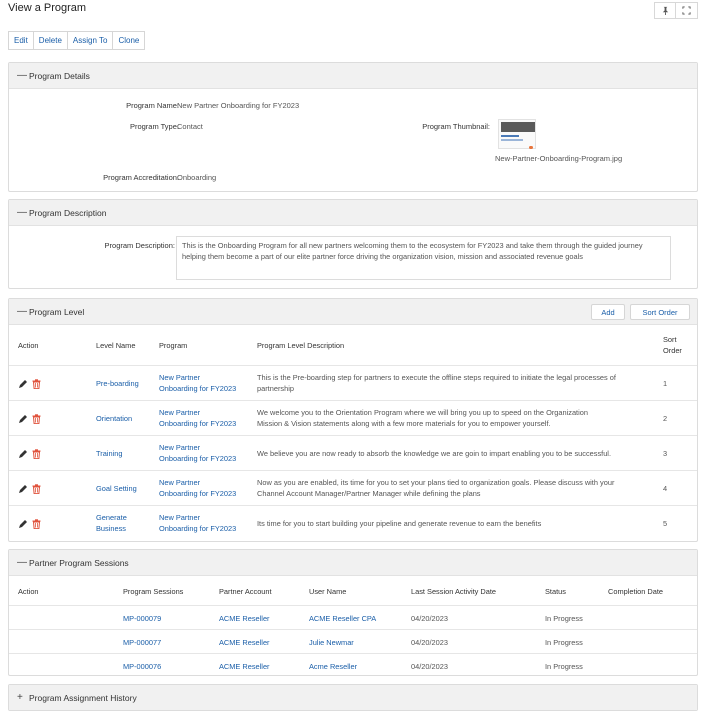  What do you see at coordinates (142, 618) in the screenshot?
I see `session-id-link: MP-000079` at bounding box center [142, 618].